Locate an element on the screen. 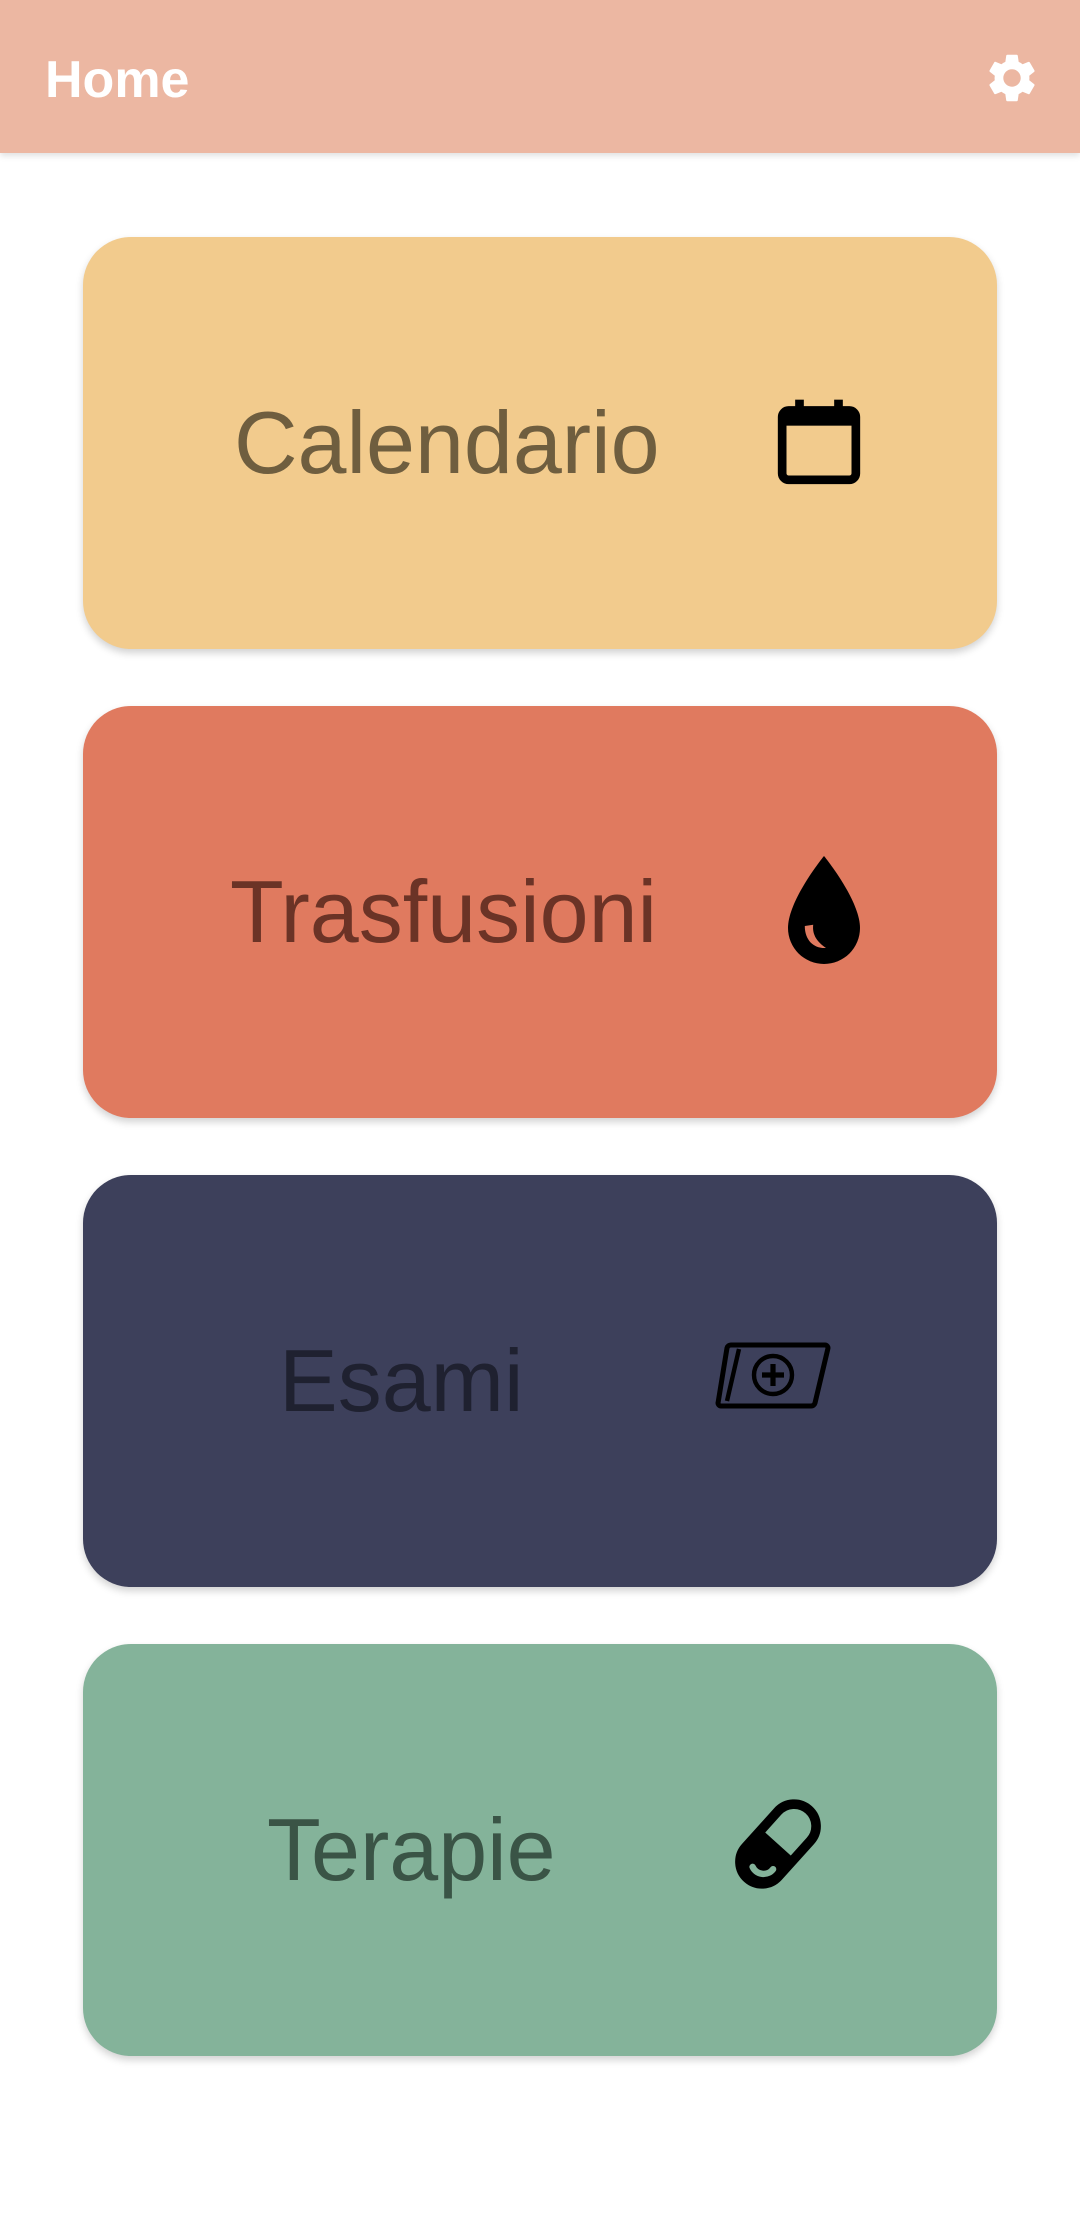  settings-button is located at coordinates (1012, 78).